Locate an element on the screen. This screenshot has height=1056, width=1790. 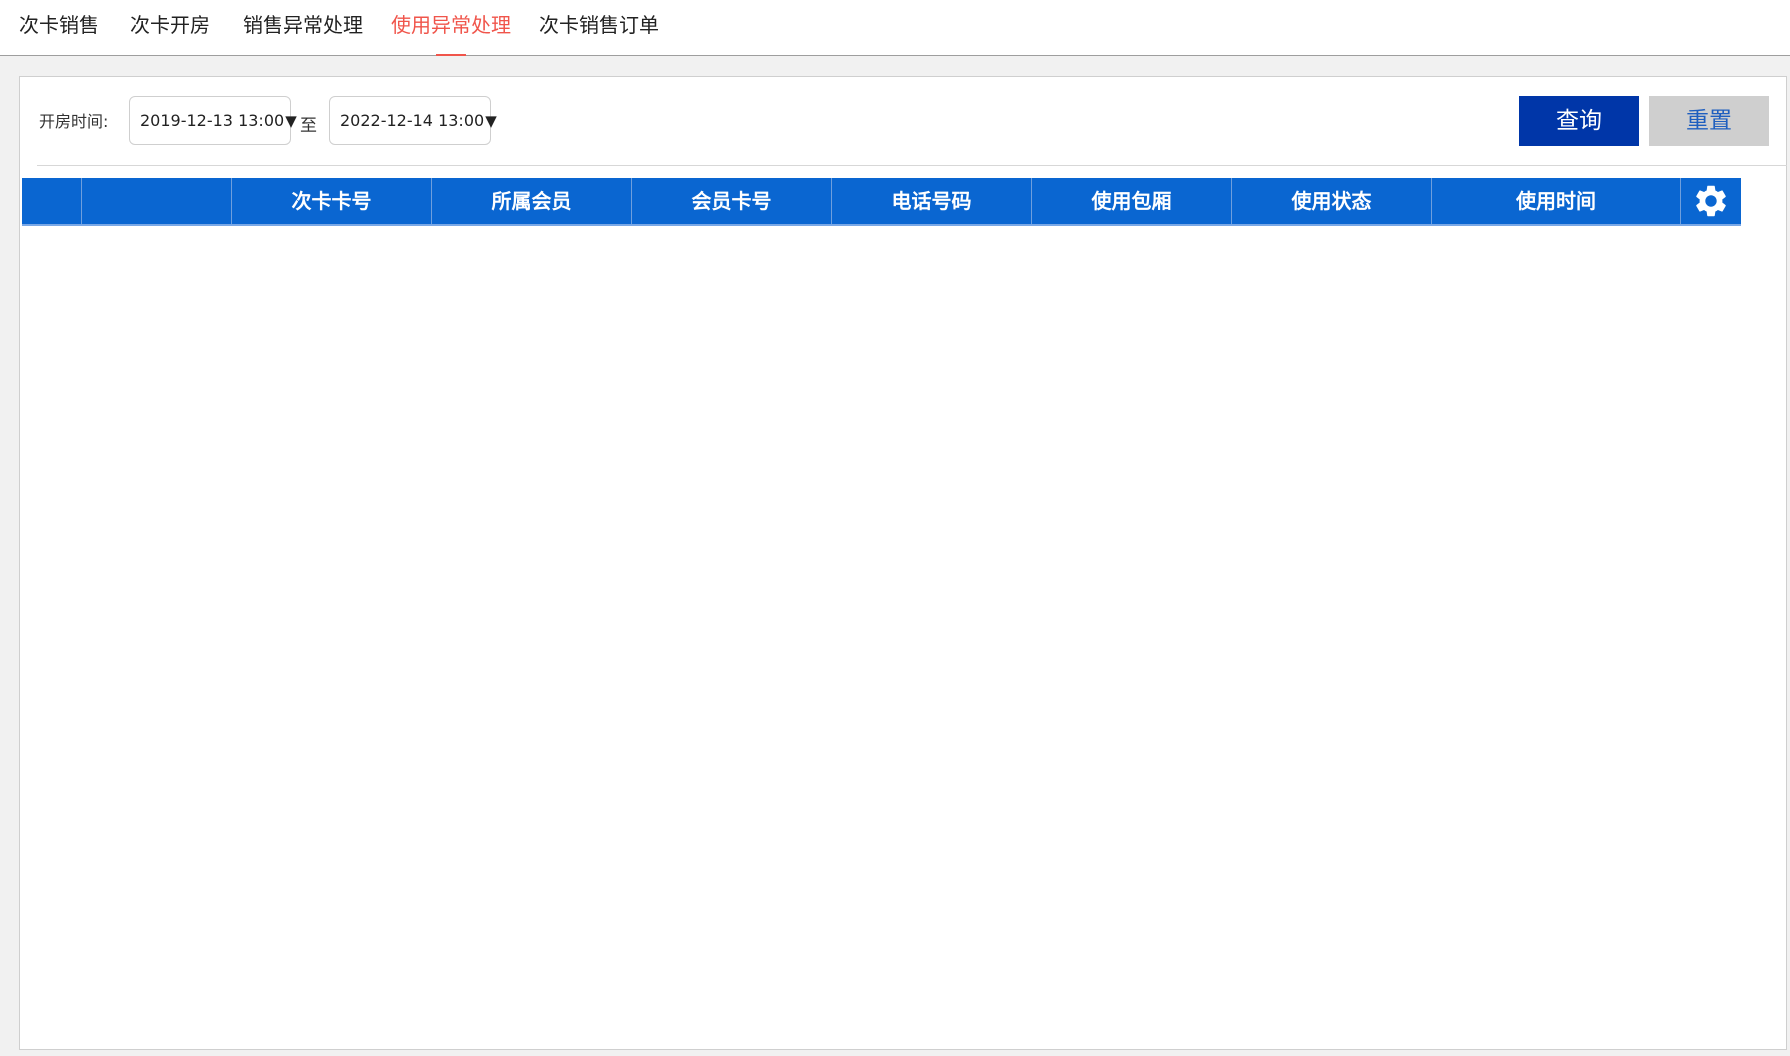
table-header: 次卡卡号 所属会员 会员卡号 电话号码 使用包厢 使用状态 使用时间 is located at coordinates (881, 202).